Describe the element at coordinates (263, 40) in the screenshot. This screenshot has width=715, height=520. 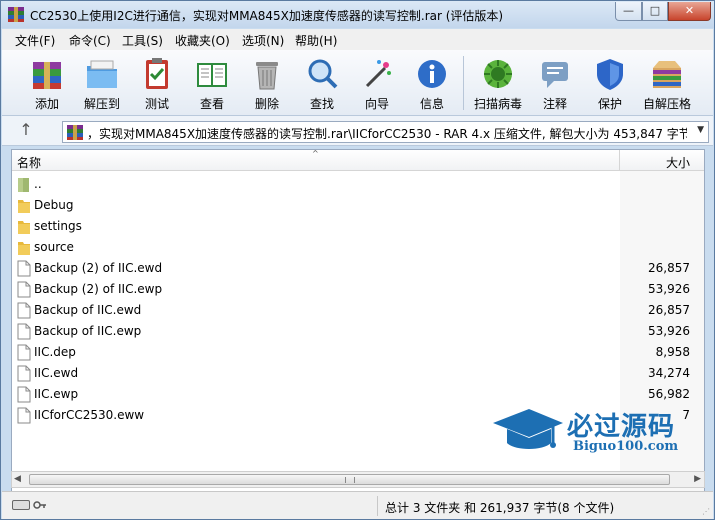
I see `menu-options: 选项(N)` at that location.